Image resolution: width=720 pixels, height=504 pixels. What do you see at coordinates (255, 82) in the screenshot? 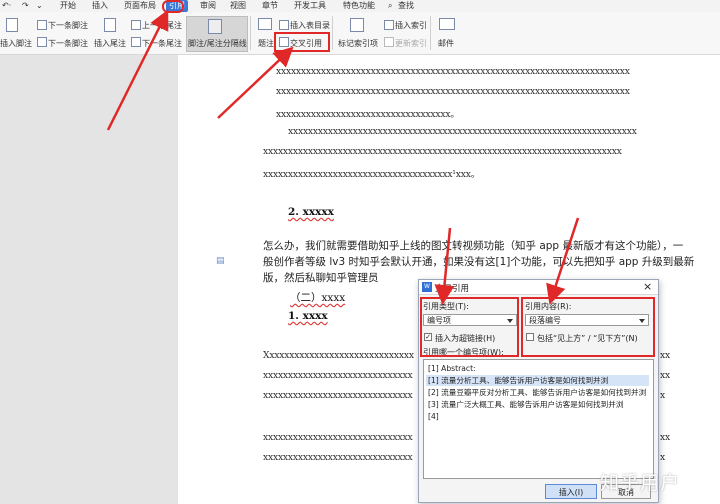
I see `arrow-to-crossref` at bounding box center [255, 82].